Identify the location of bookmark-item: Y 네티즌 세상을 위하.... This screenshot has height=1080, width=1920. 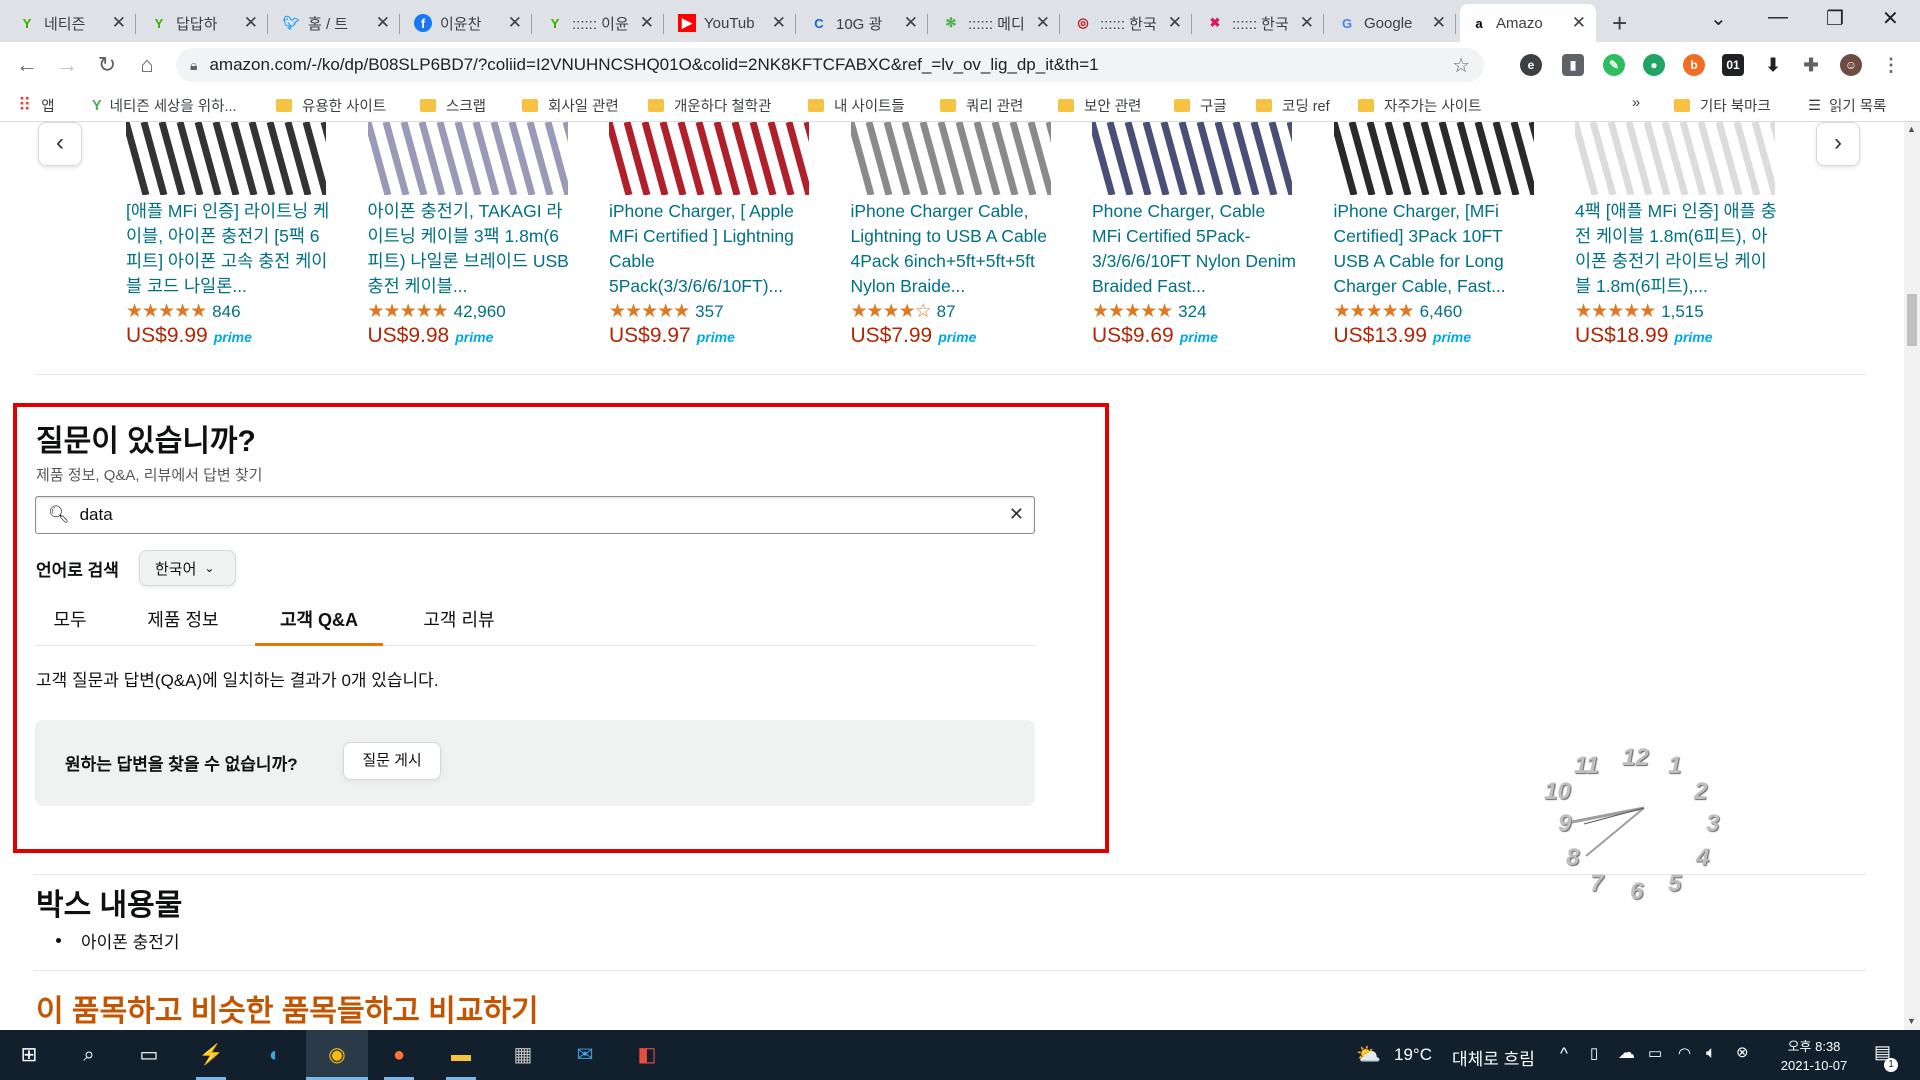
(164, 105).